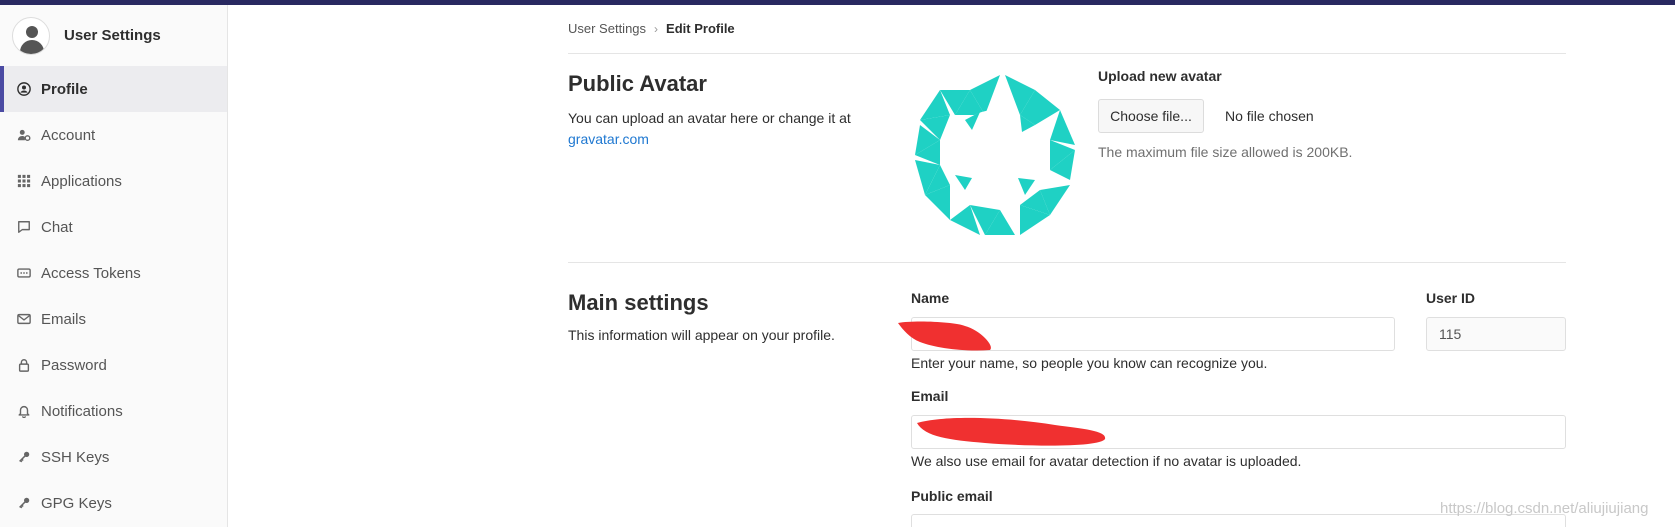  What do you see at coordinates (74, 365) in the screenshot?
I see `sidebar-item-label: Password` at bounding box center [74, 365].